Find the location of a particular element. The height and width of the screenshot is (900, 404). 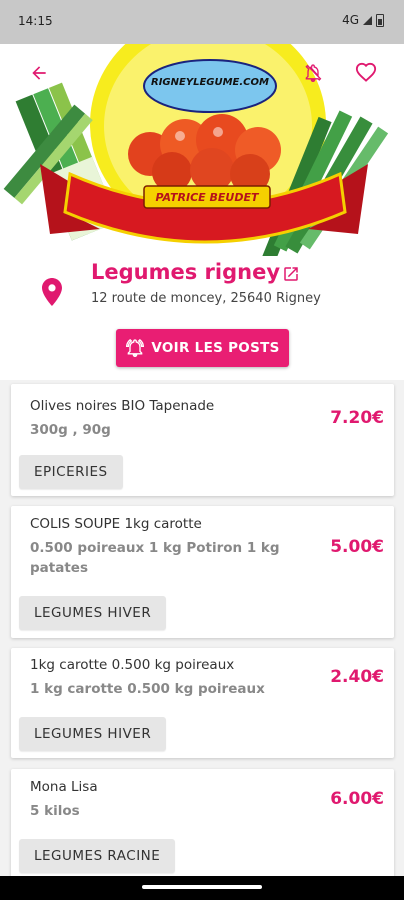

product-category-chip: EPICERIES is located at coordinates (71, 472).